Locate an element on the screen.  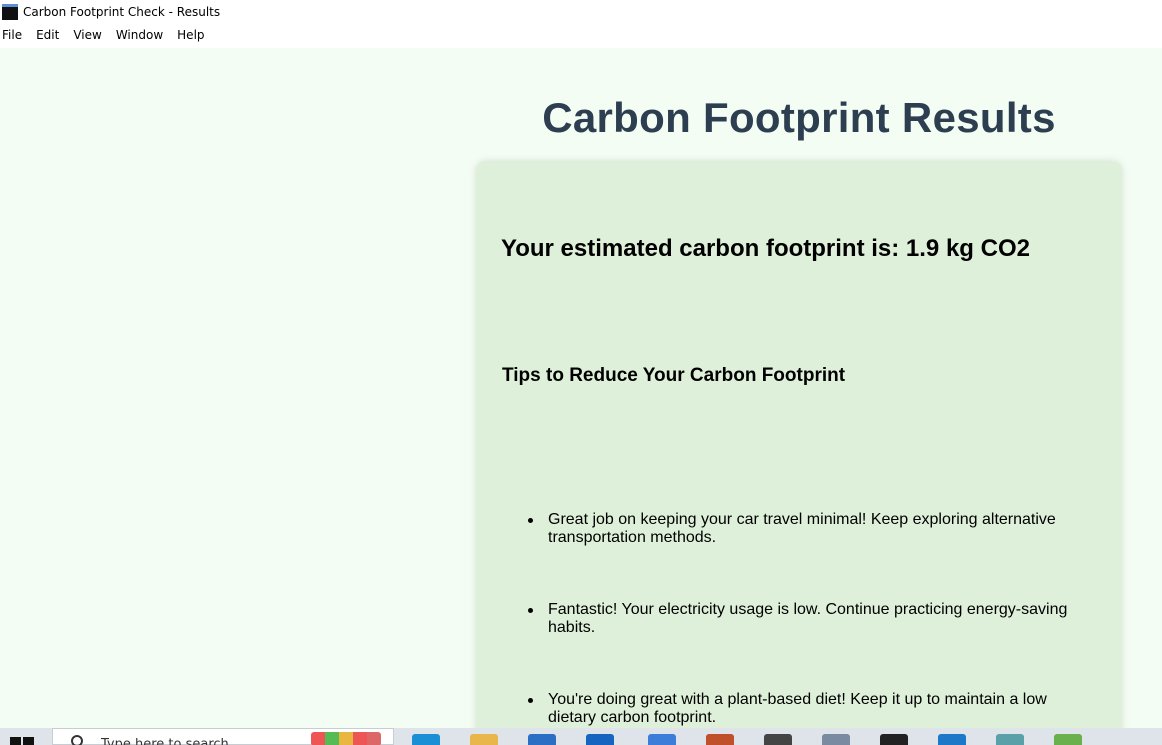
title-bar: Carbon Footprint Check - Results is located at coordinates (581, 12).